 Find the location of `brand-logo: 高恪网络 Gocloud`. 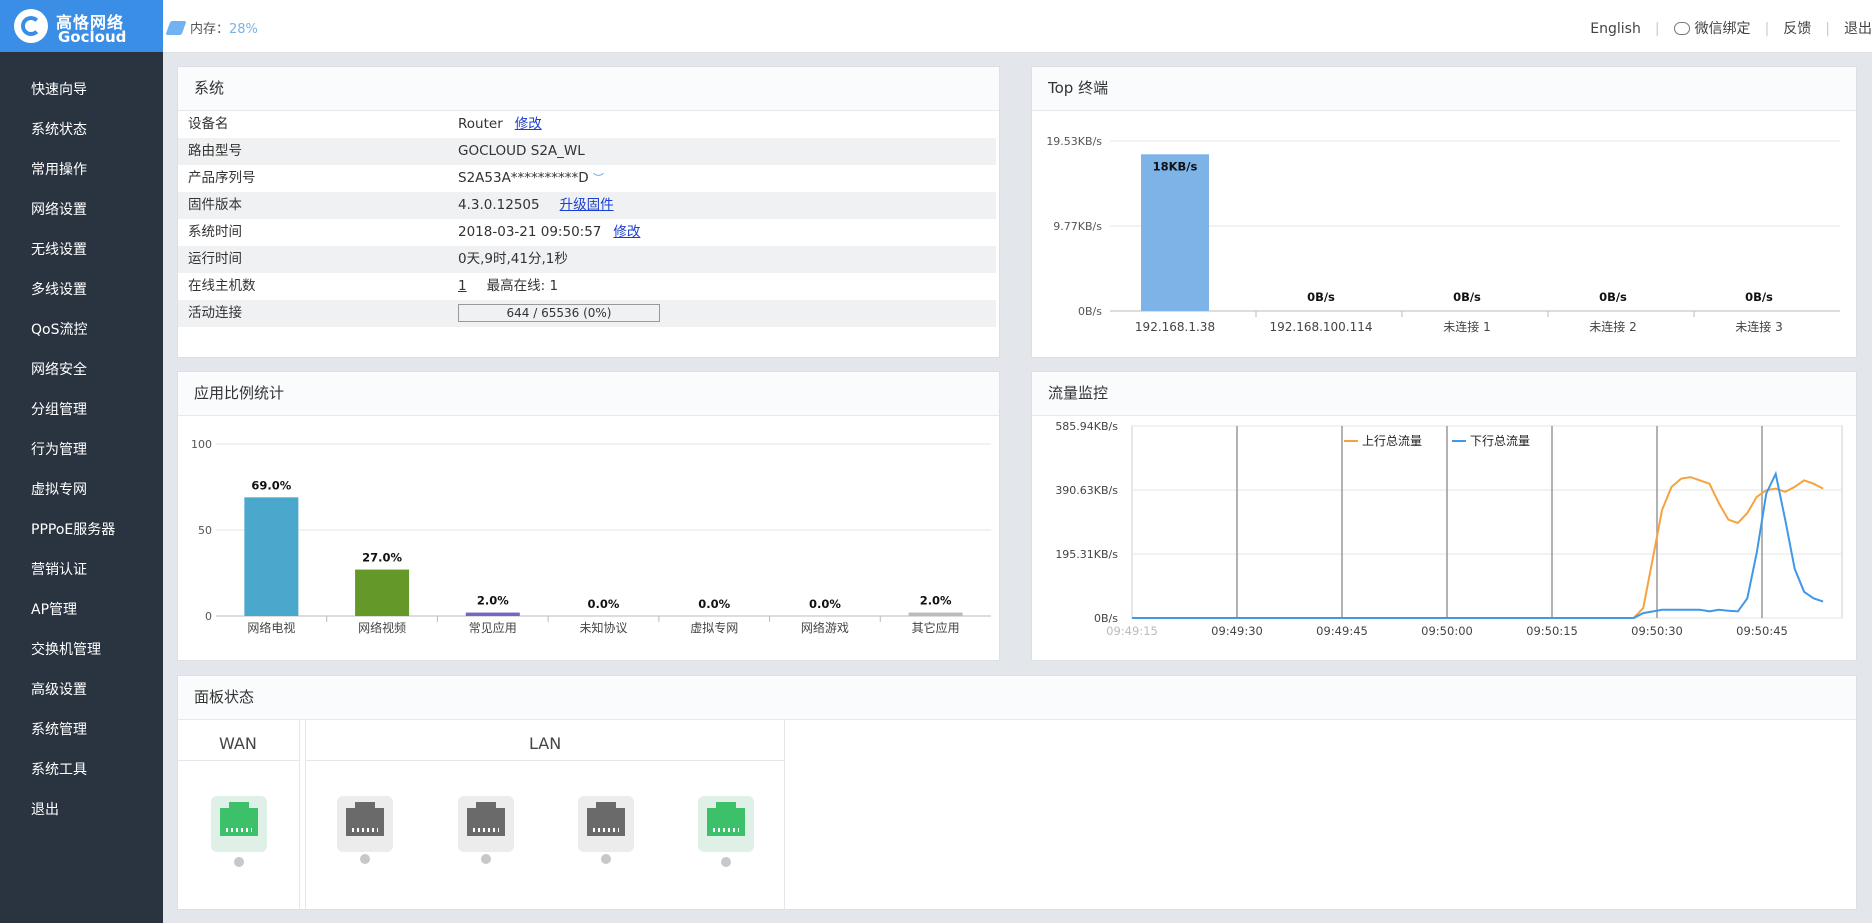

brand-logo: 高恪网络 Gocloud is located at coordinates (81, 26).